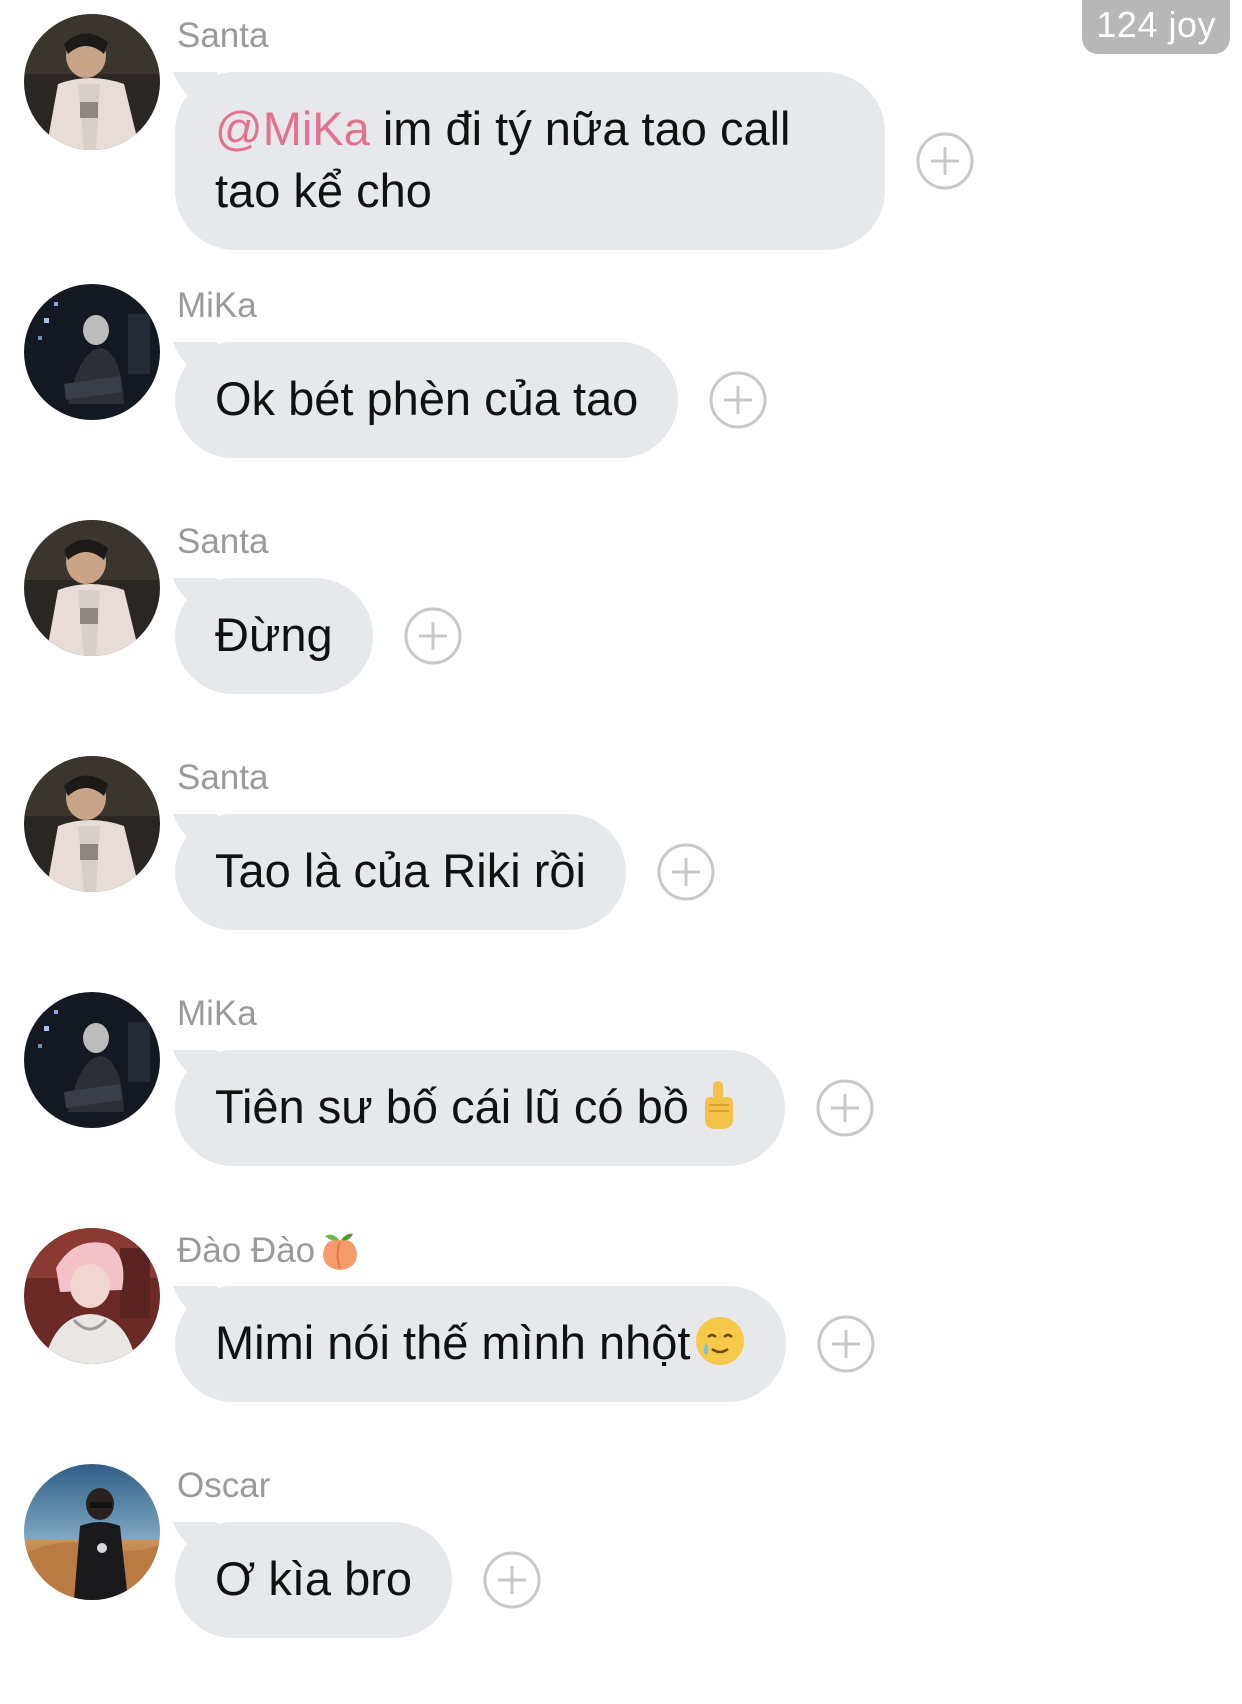  What do you see at coordinates (452, 1106) in the screenshot?
I see `message-body: Tiên sư bố cái lũ có bồ` at bounding box center [452, 1106].